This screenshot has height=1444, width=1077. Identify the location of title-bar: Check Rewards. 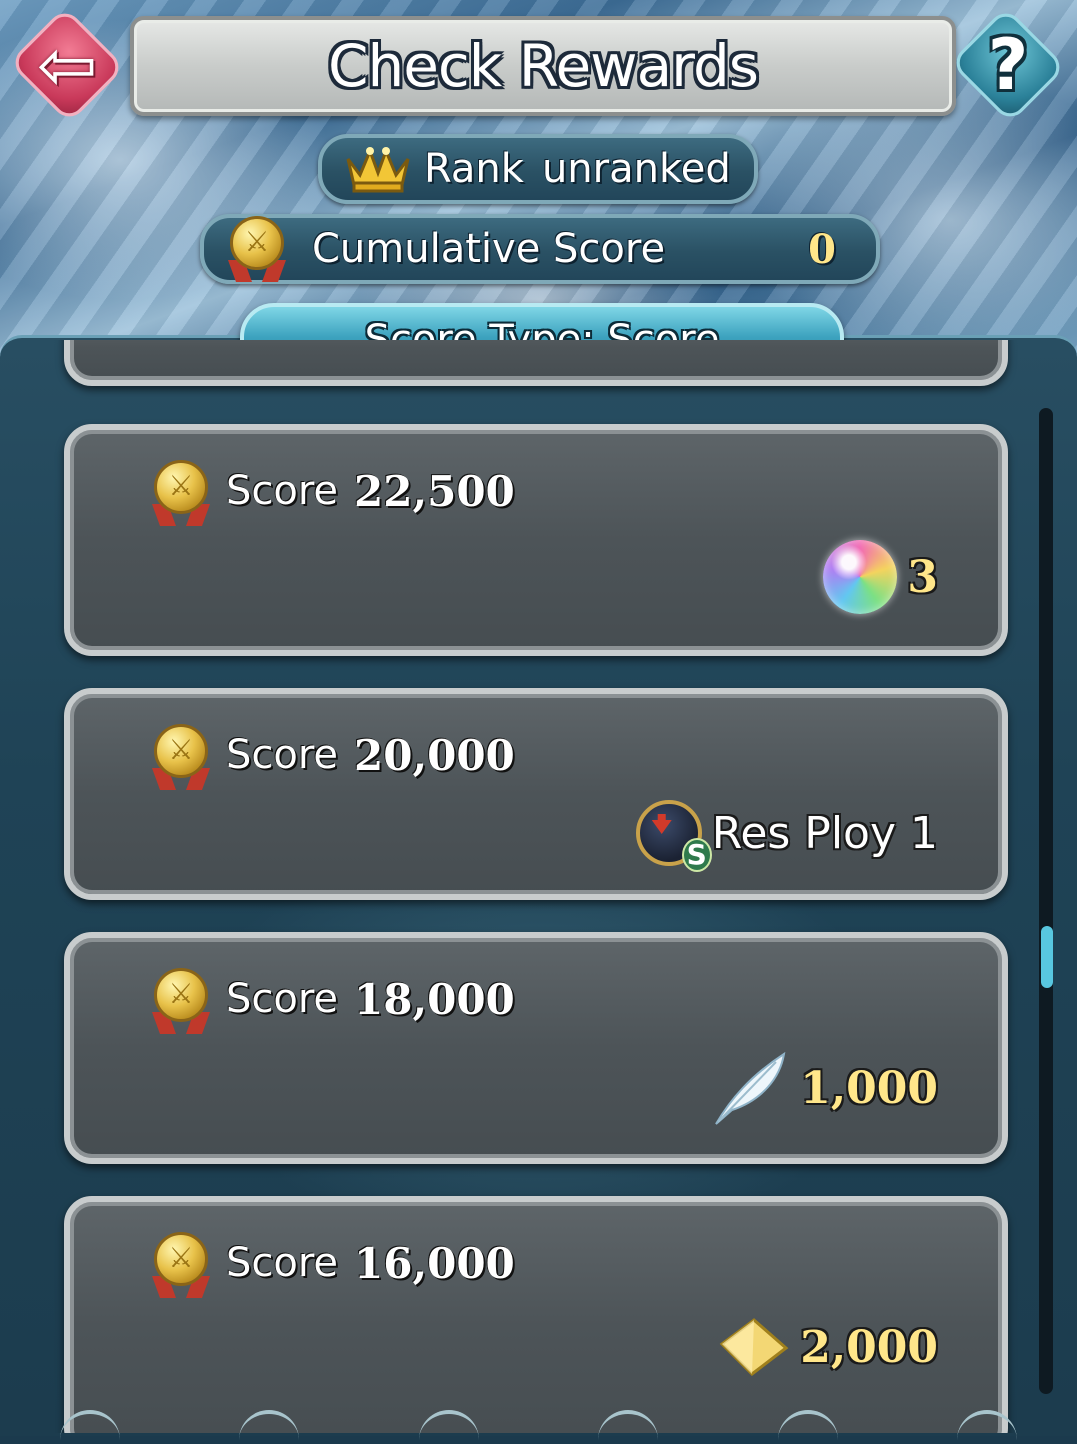
(543, 66).